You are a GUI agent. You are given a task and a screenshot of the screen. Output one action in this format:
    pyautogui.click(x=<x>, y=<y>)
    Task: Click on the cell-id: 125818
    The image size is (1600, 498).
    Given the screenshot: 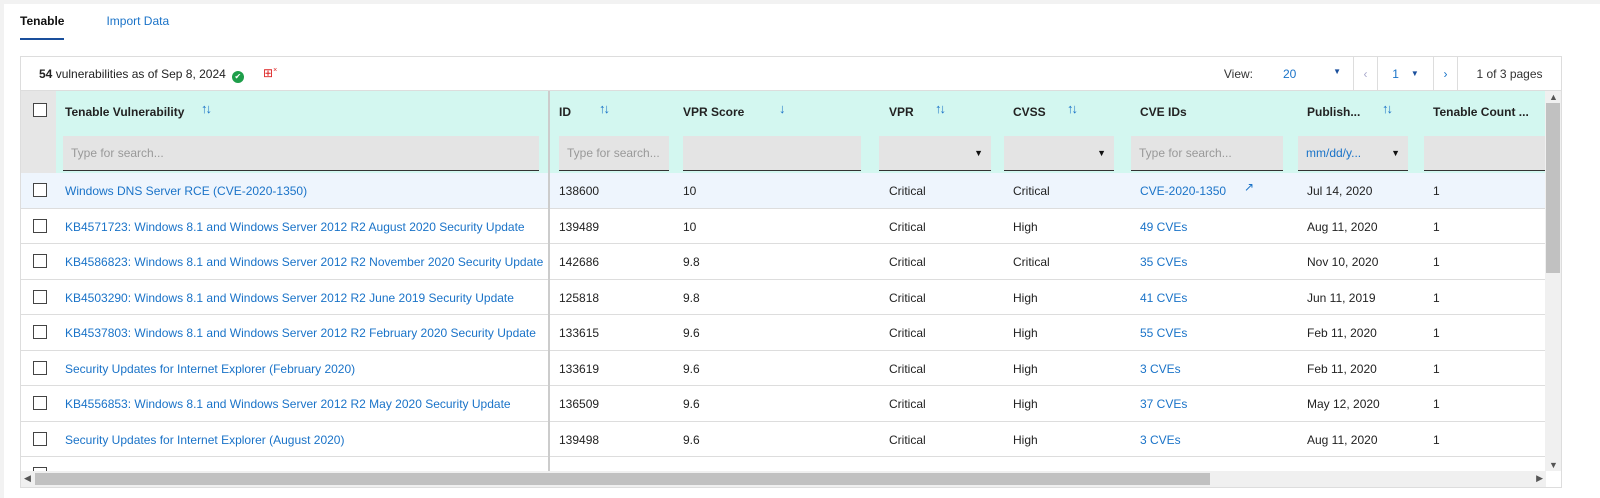 What is the action you would take?
    pyautogui.click(x=579, y=297)
    